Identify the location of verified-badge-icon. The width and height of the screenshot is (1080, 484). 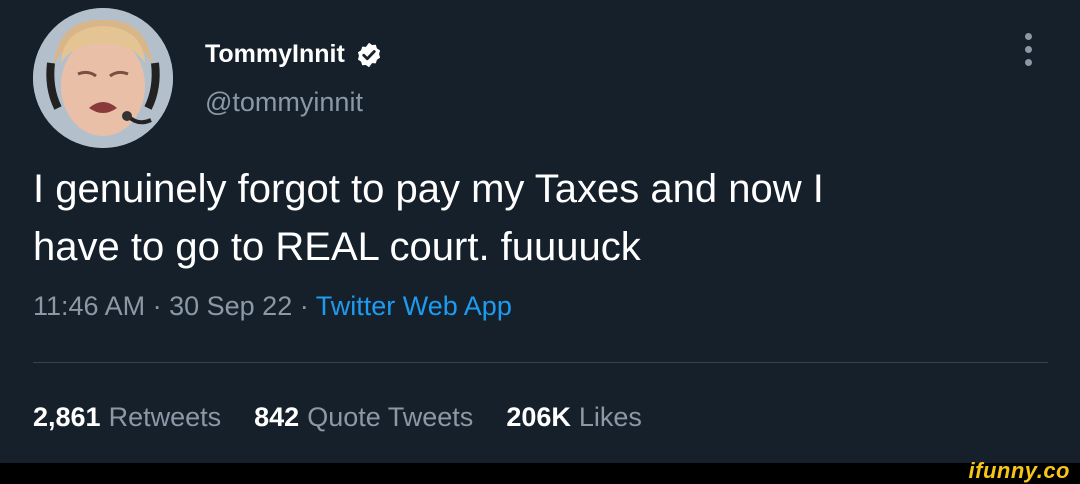
(369, 55).